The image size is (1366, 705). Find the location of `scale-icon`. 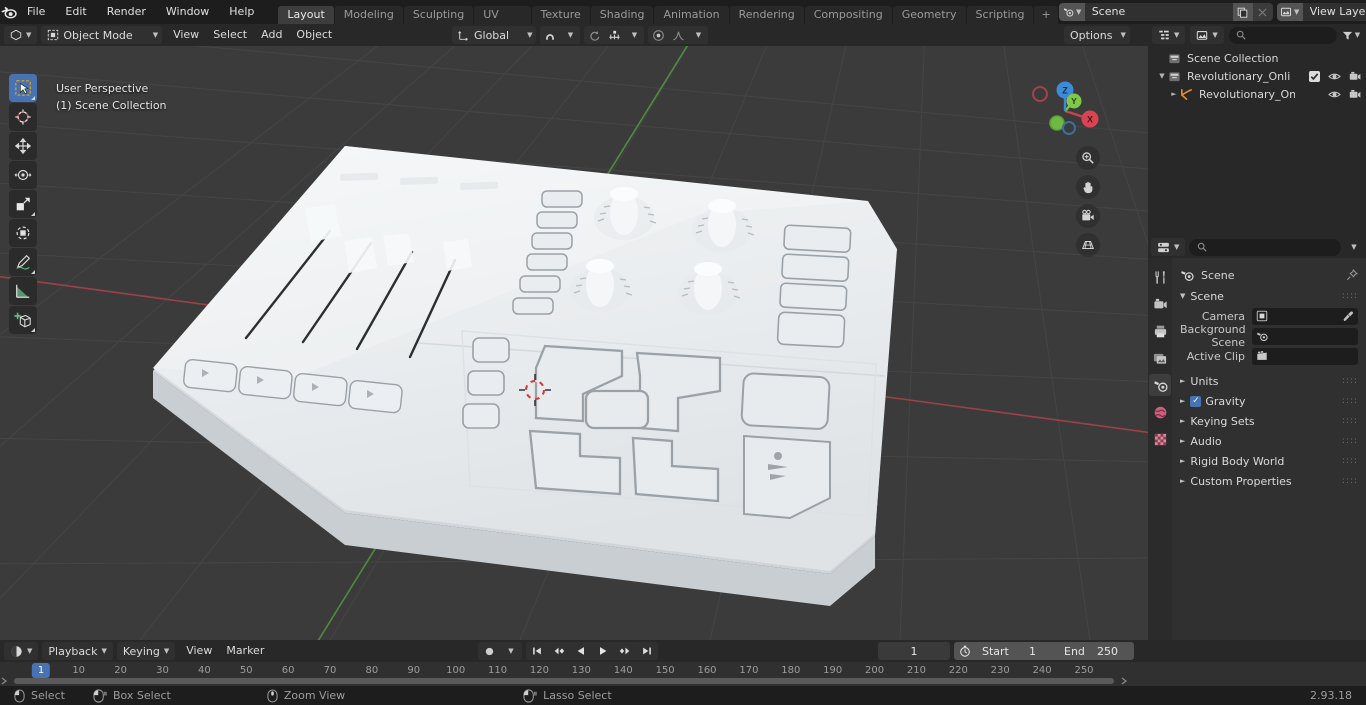

scale-icon is located at coordinates (23, 204).